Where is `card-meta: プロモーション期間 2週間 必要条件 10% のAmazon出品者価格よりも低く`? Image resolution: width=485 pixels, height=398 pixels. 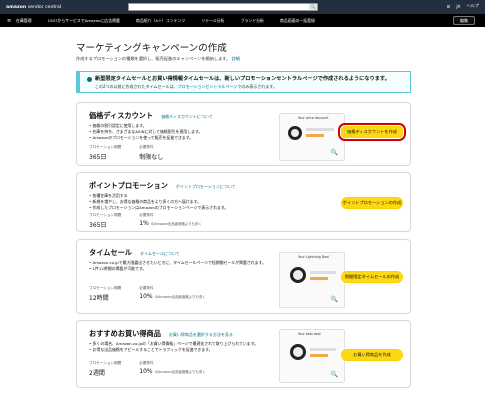 card-meta: プロモーション期間 2週間 必要条件 10% のAmazon出品者価格よりも低く is located at coordinates (147, 369).